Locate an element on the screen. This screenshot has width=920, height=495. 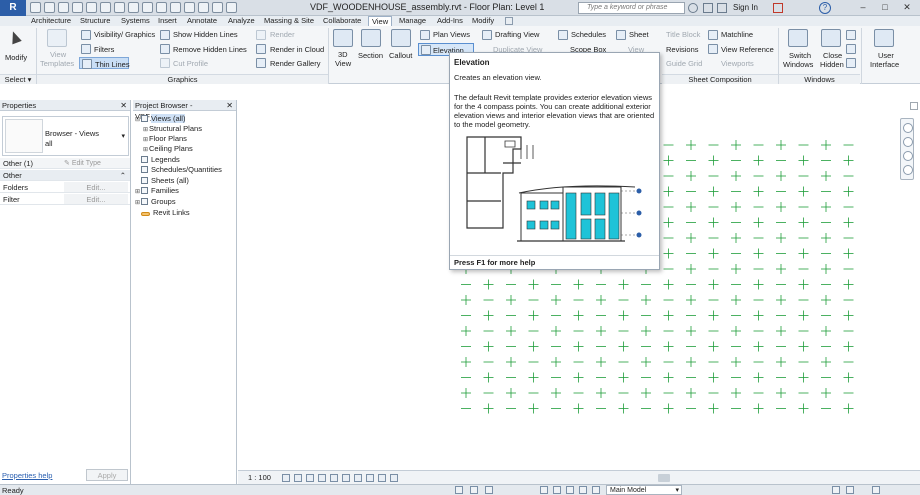
thin-lines-toggle: Thin Lines is located at coordinates (104, 63).